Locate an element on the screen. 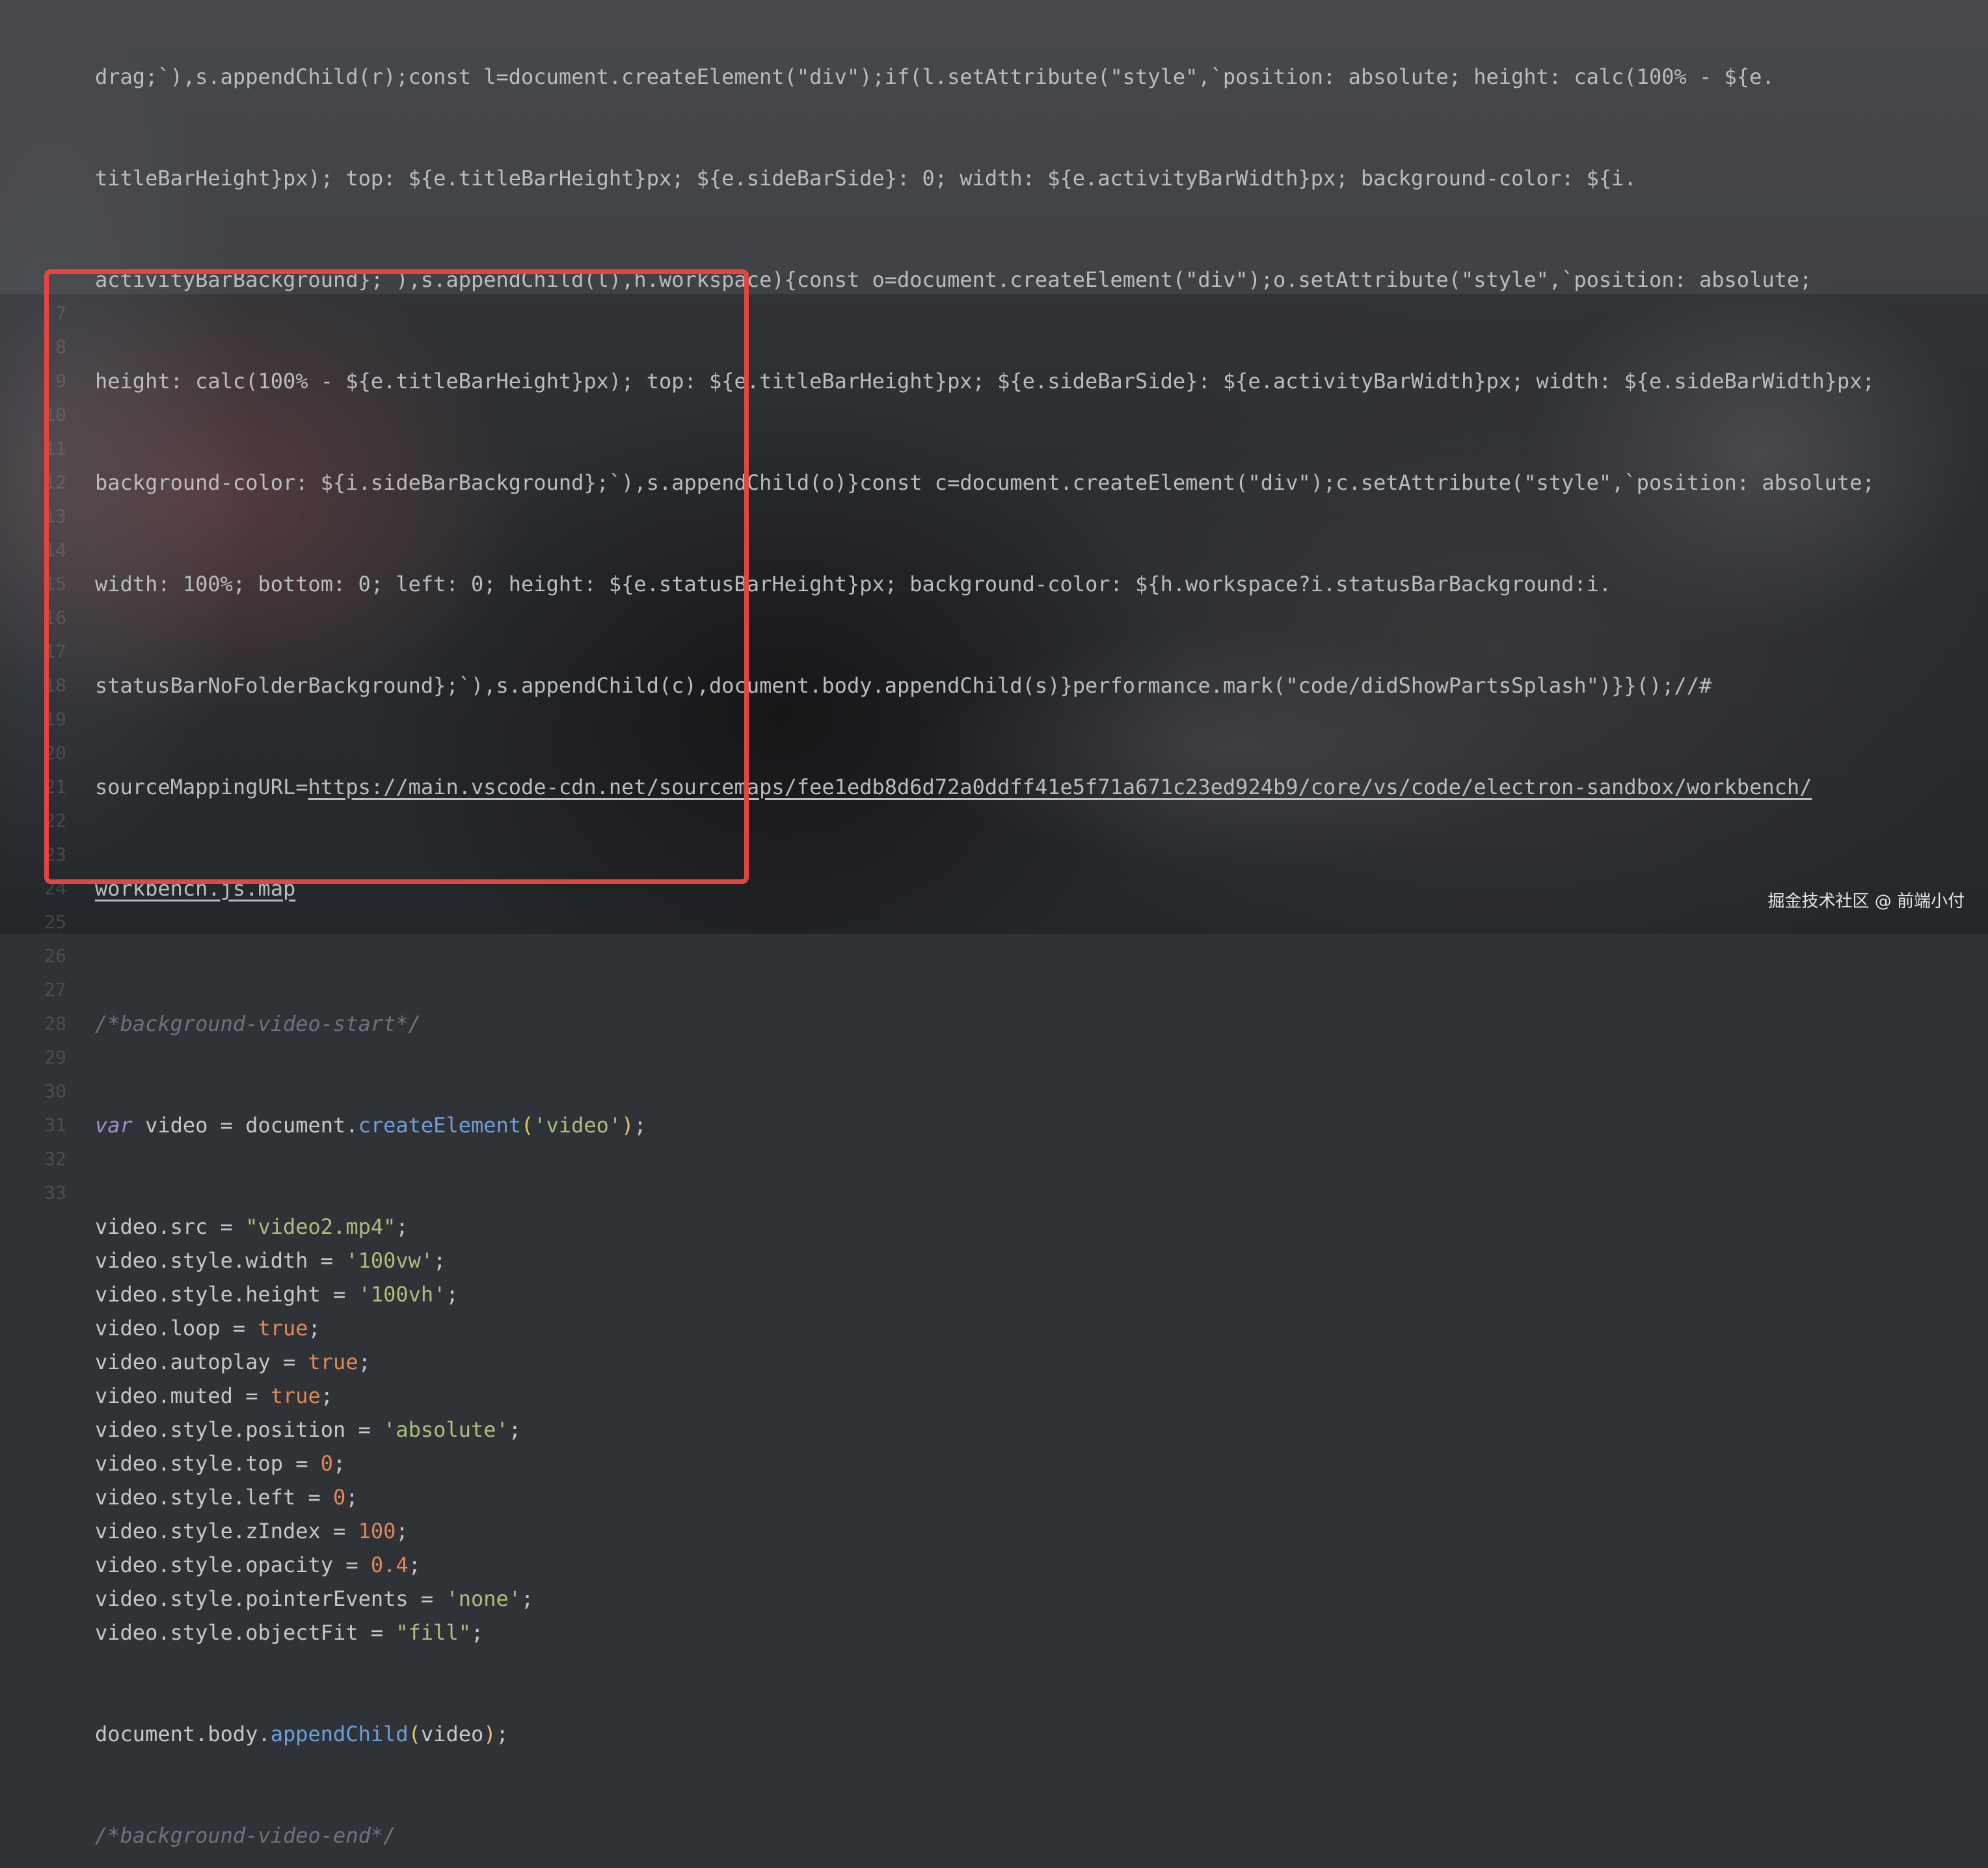 This screenshot has width=1988, height=1868. code-line-assignment: video.style.zIndex = 100; is located at coordinates (1038, 1531).